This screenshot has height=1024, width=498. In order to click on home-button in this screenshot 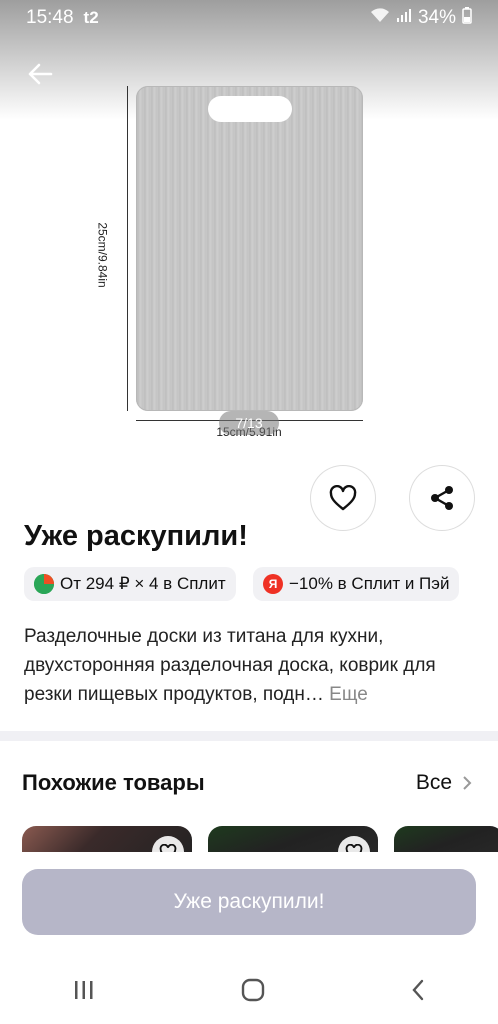, I will do `click(253, 992)`.